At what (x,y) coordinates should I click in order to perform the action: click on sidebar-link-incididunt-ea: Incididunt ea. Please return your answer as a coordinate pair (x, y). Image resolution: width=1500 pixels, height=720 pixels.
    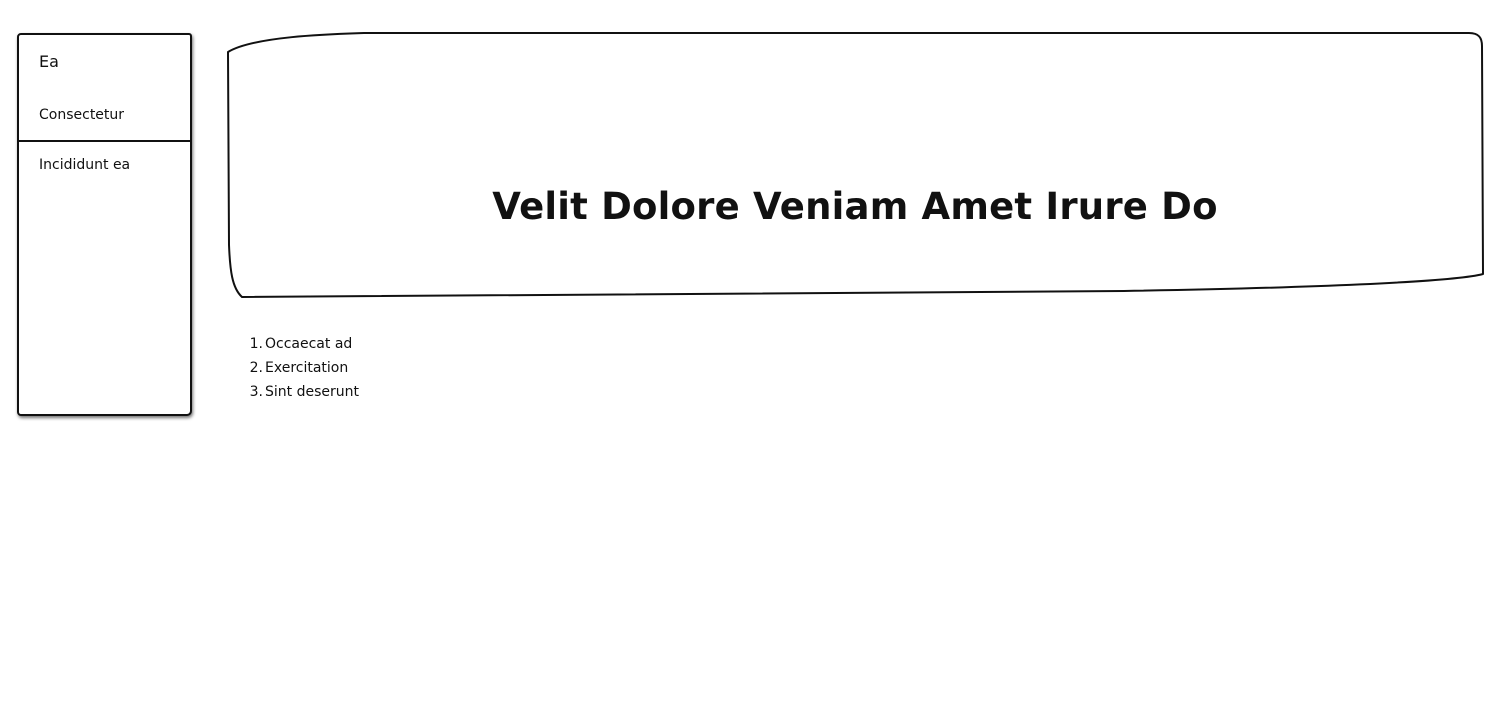
    Looking at the image, I should click on (84, 165).